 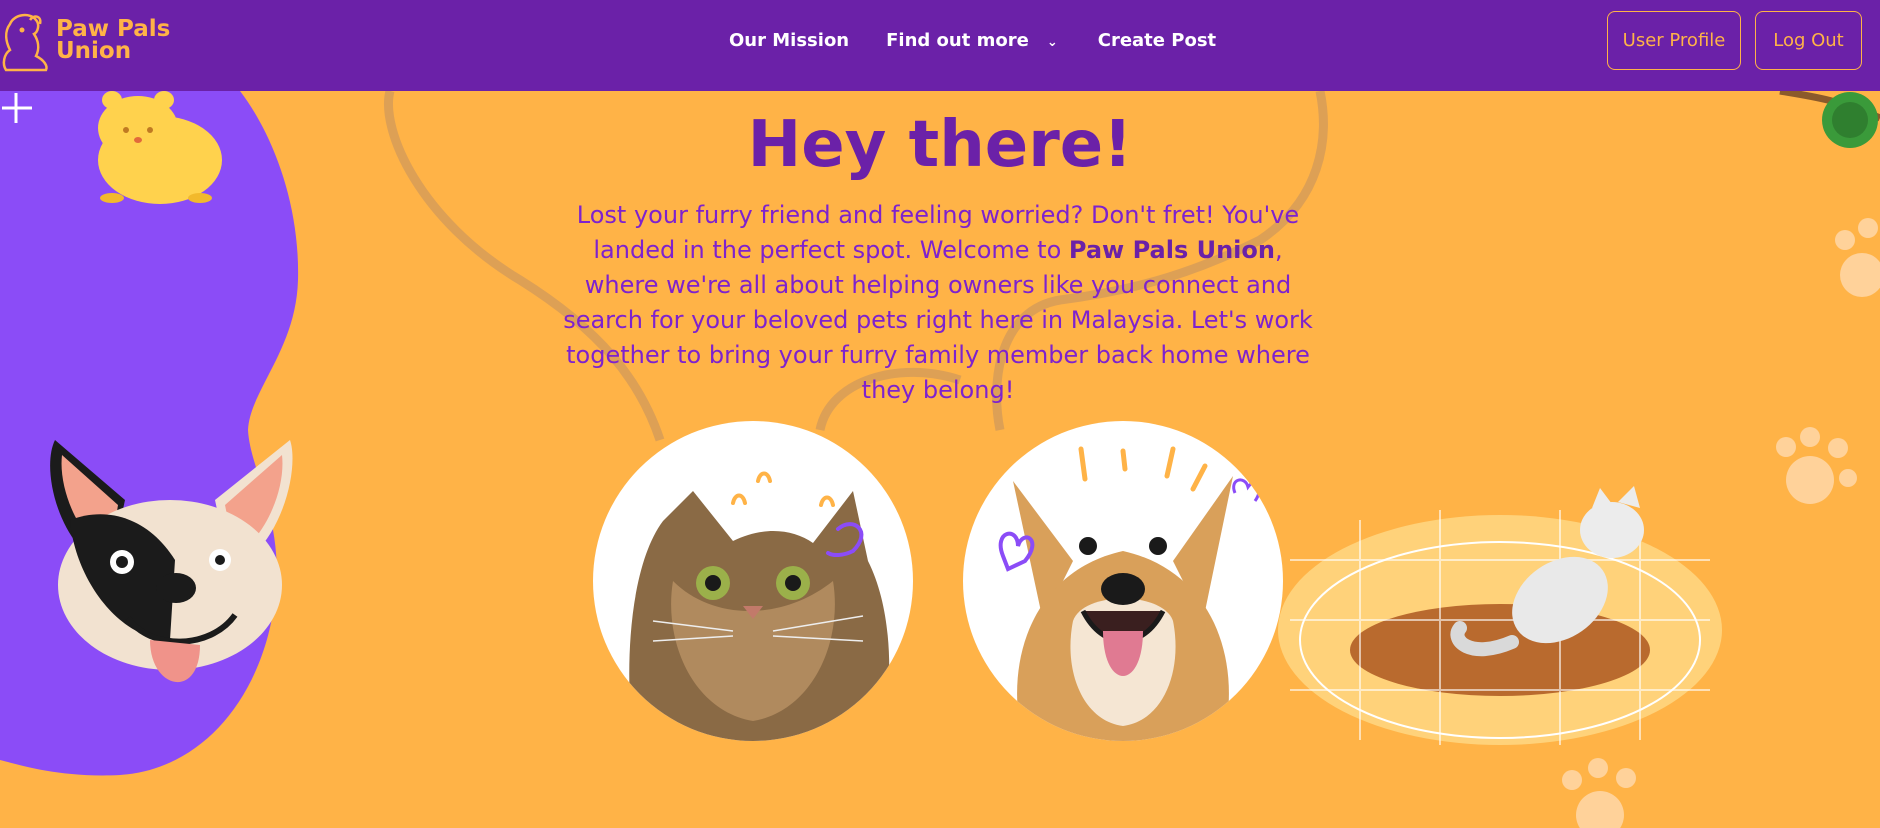 I want to click on cat-photo, so click(x=753, y=581).